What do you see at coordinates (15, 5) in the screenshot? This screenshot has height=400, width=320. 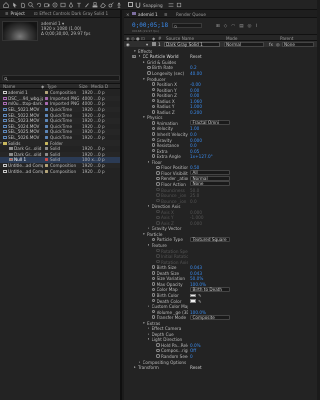 I see `selection-tool-icon` at bounding box center [15, 5].